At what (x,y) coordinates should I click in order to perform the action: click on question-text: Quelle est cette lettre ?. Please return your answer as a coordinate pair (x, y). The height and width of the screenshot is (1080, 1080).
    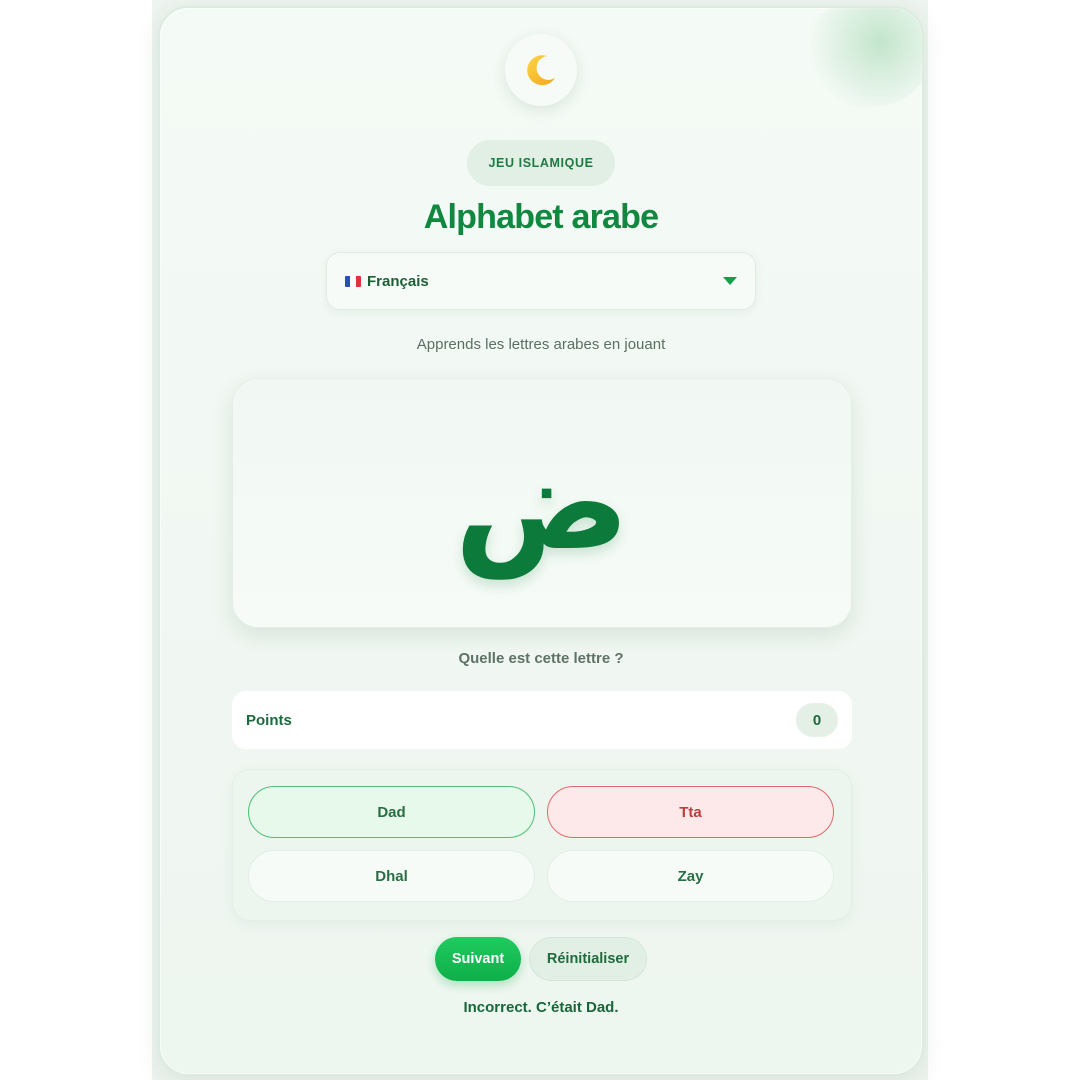
    Looking at the image, I should click on (541, 658).